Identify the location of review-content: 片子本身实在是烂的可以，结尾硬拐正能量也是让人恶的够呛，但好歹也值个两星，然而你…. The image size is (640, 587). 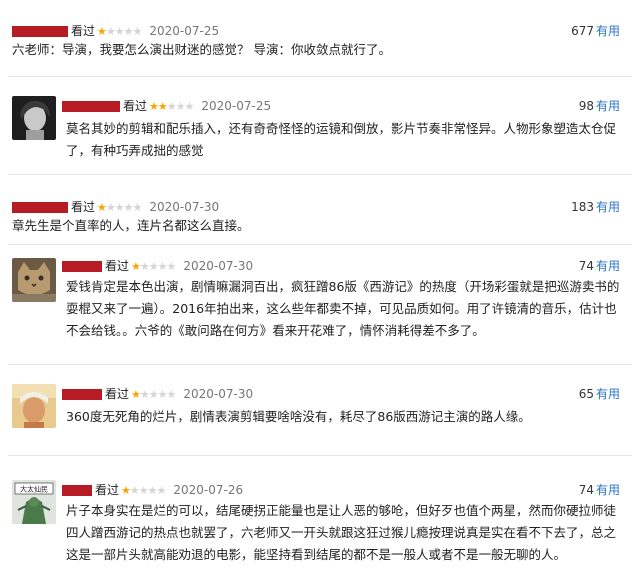
(341, 532).